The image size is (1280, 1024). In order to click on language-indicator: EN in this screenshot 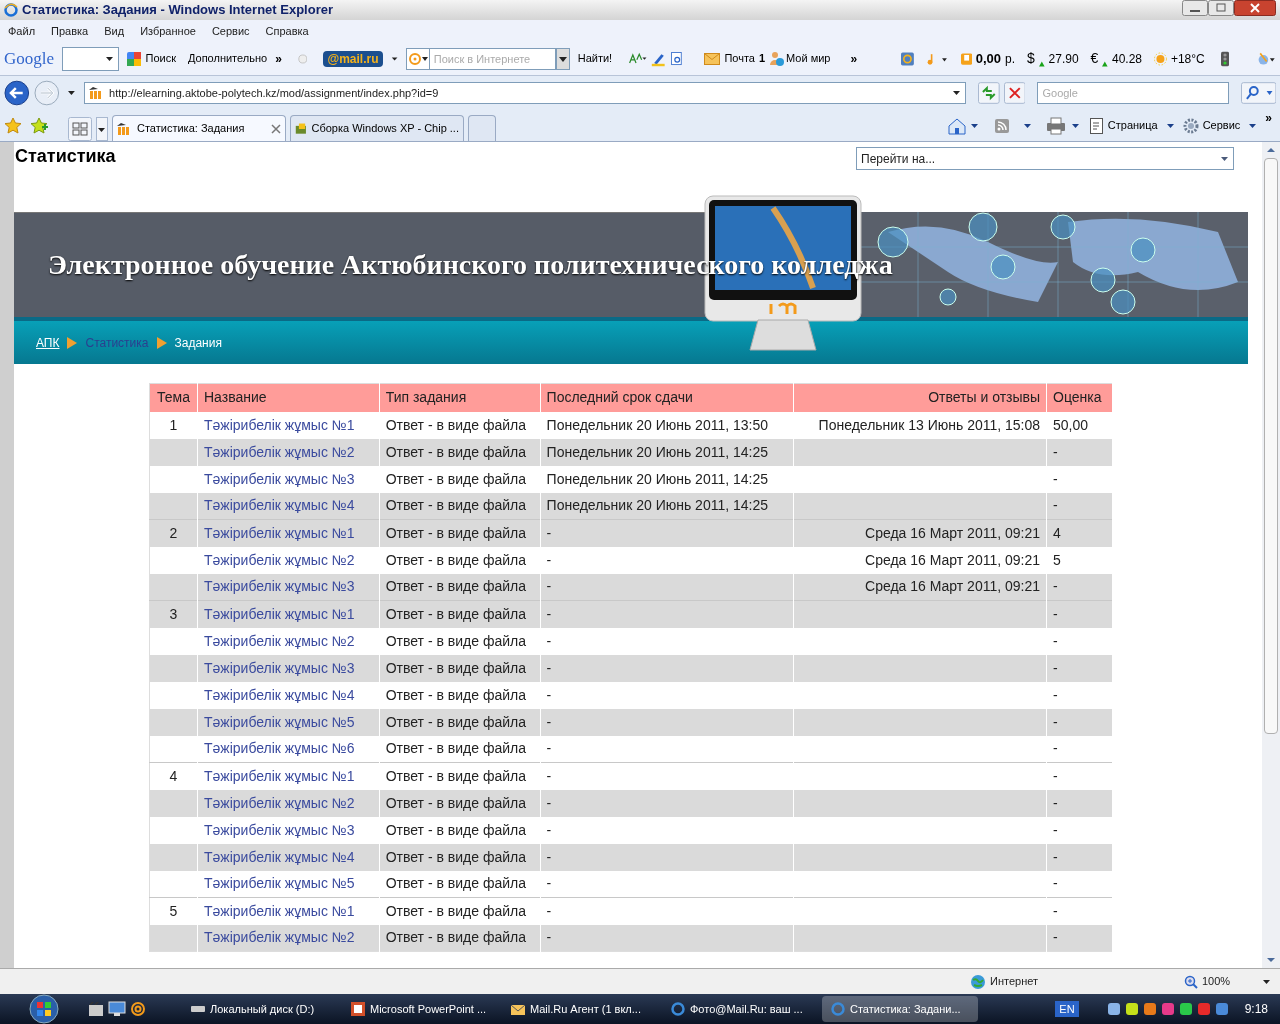, I will do `click(1067, 1009)`.